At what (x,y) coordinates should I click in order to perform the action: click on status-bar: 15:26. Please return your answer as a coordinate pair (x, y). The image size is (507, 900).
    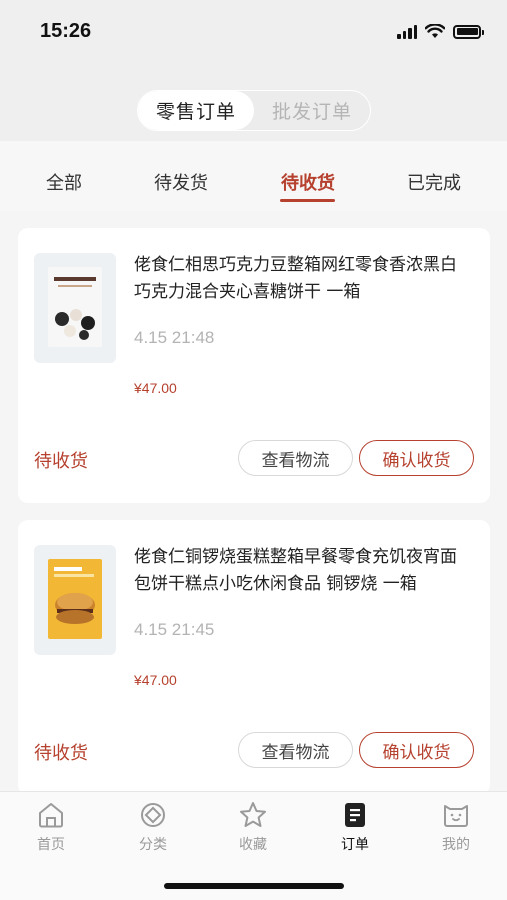
    Looking at the image, I should click on (253, 33).